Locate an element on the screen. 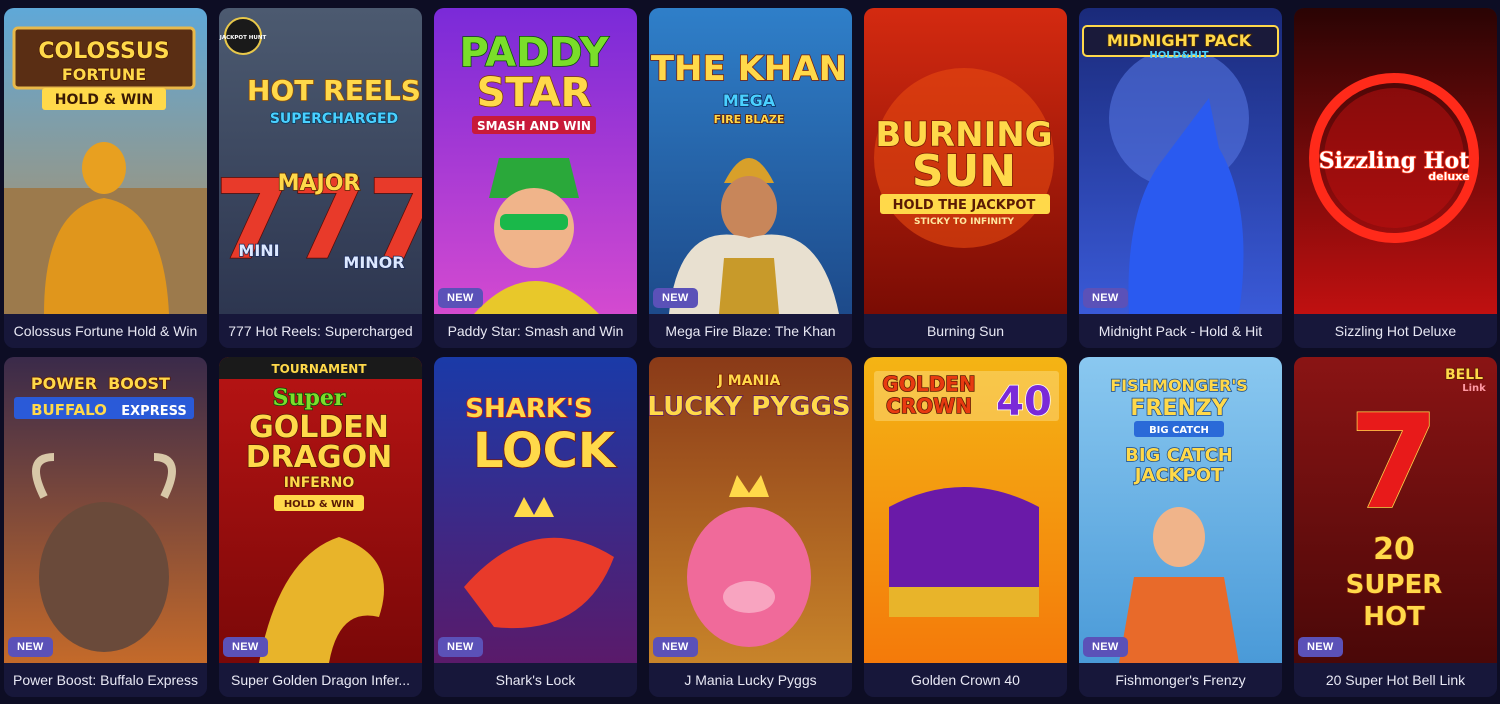 The height and width of the screenshot is (704, 1500). logo-text-1: MIDNIGHT PACK is located at coordinates (1179, 40).